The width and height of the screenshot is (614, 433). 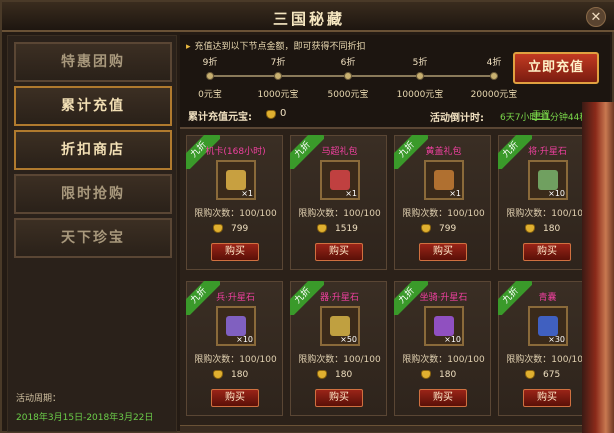 I want to click on item-icon: ×50, so click(x=340, y=326).